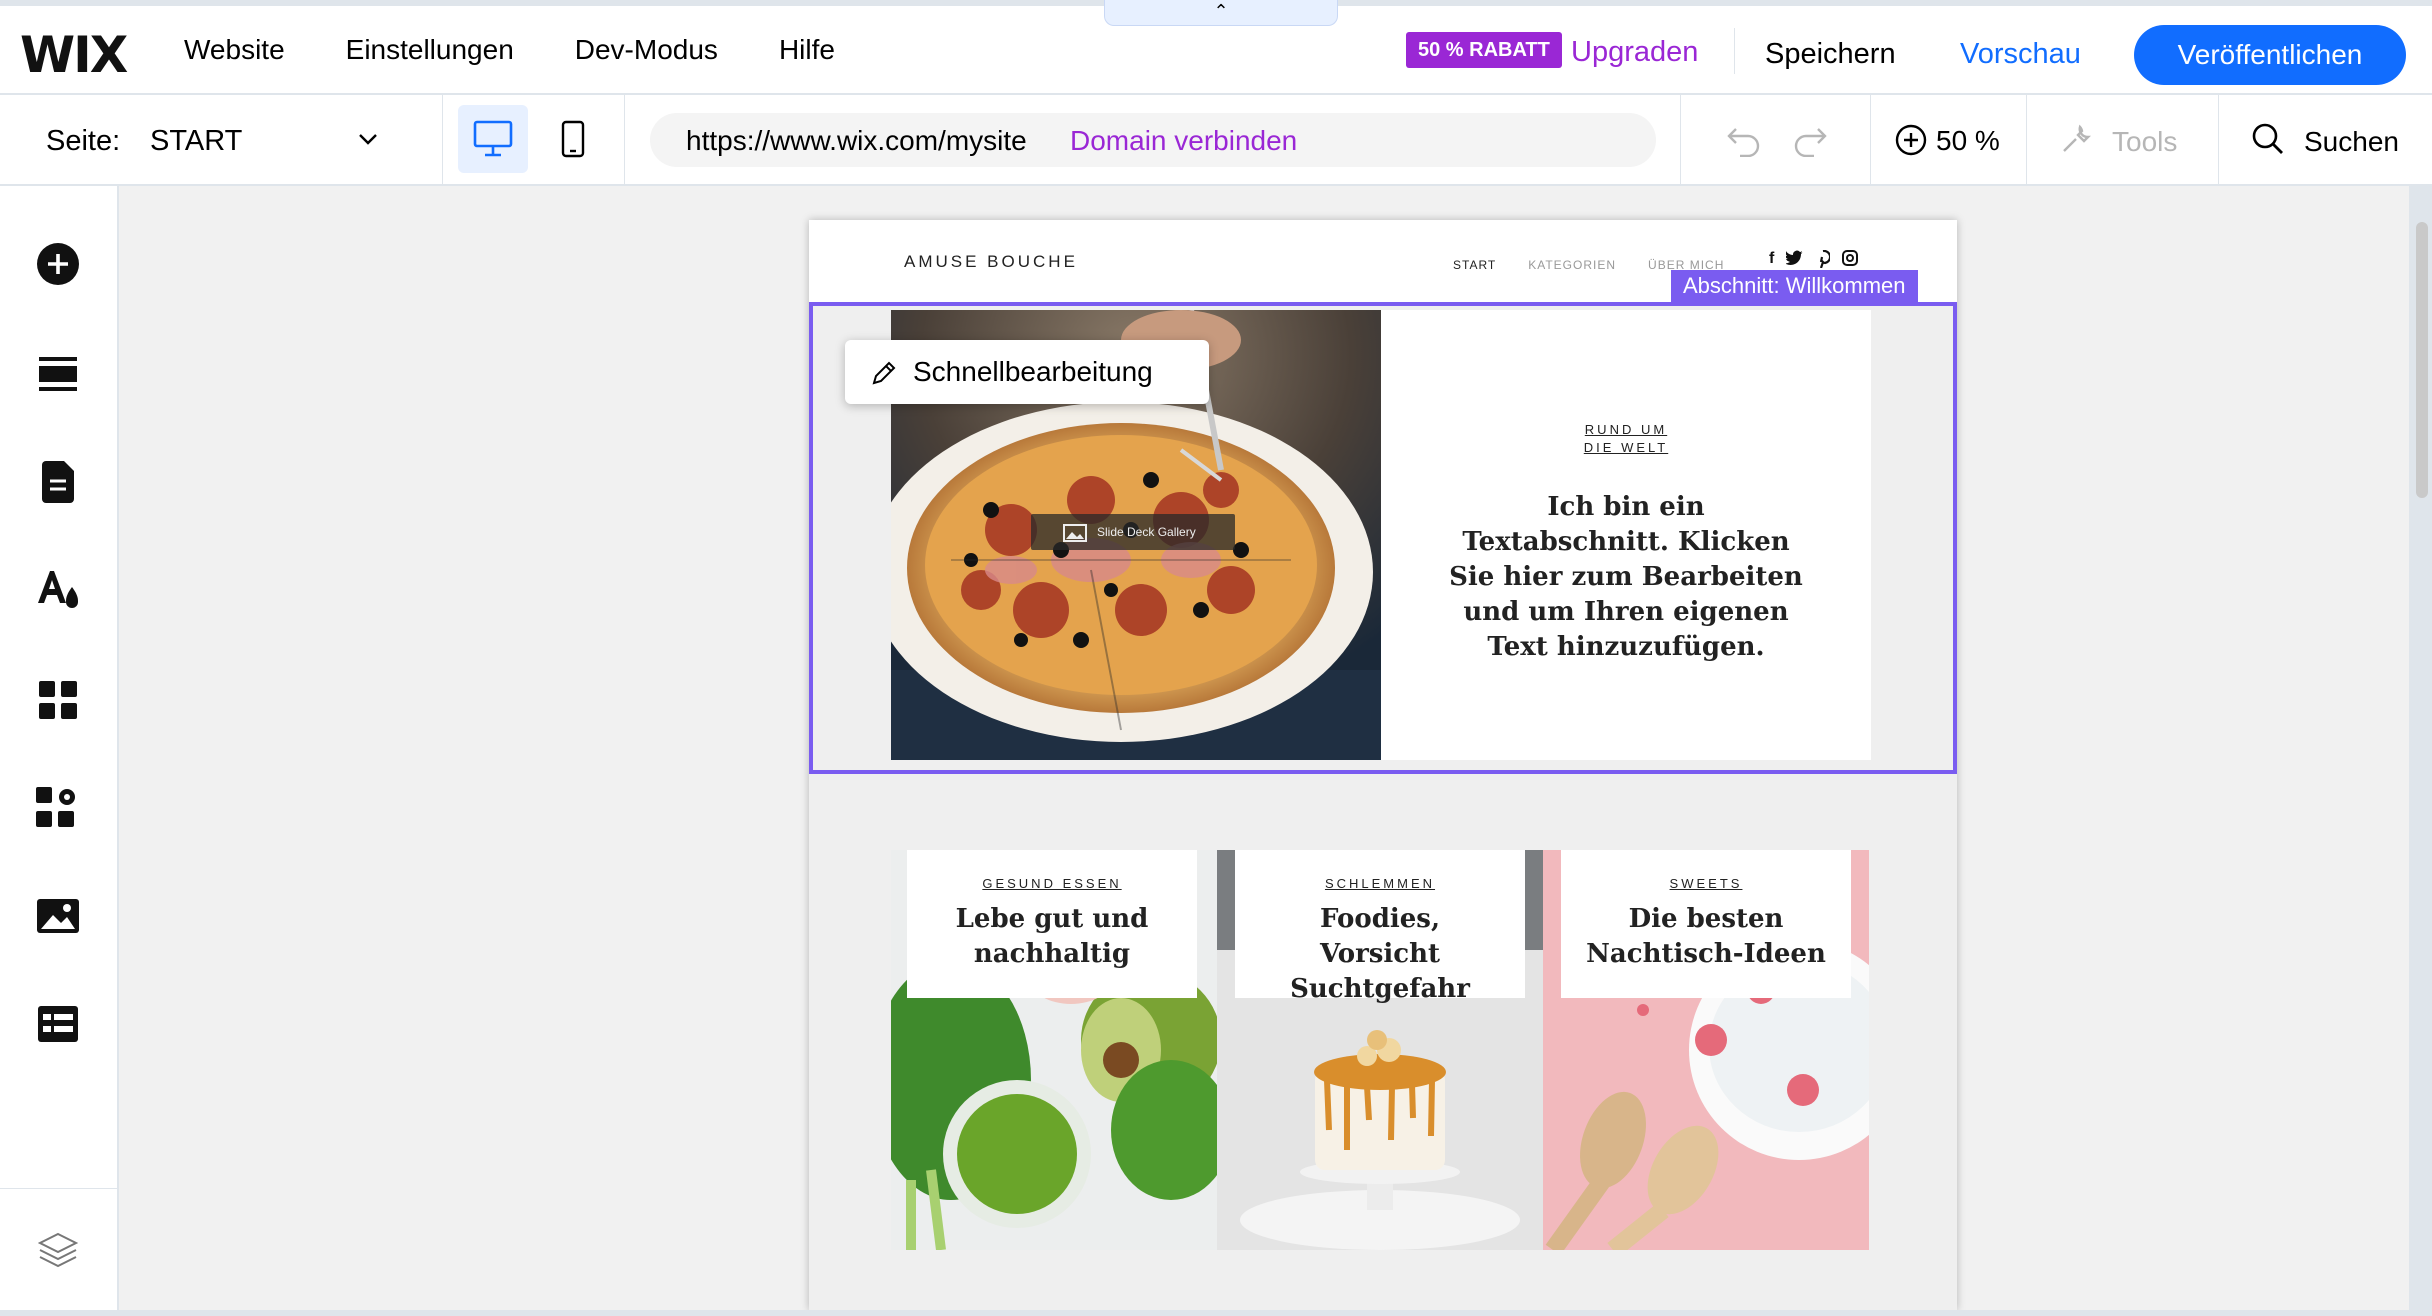 The image size is (2432, 1316). What do you see at coordinates (1771, 259) in the screenshot?
I see `facebook-icon: f` at bounding box center [1771, 259].